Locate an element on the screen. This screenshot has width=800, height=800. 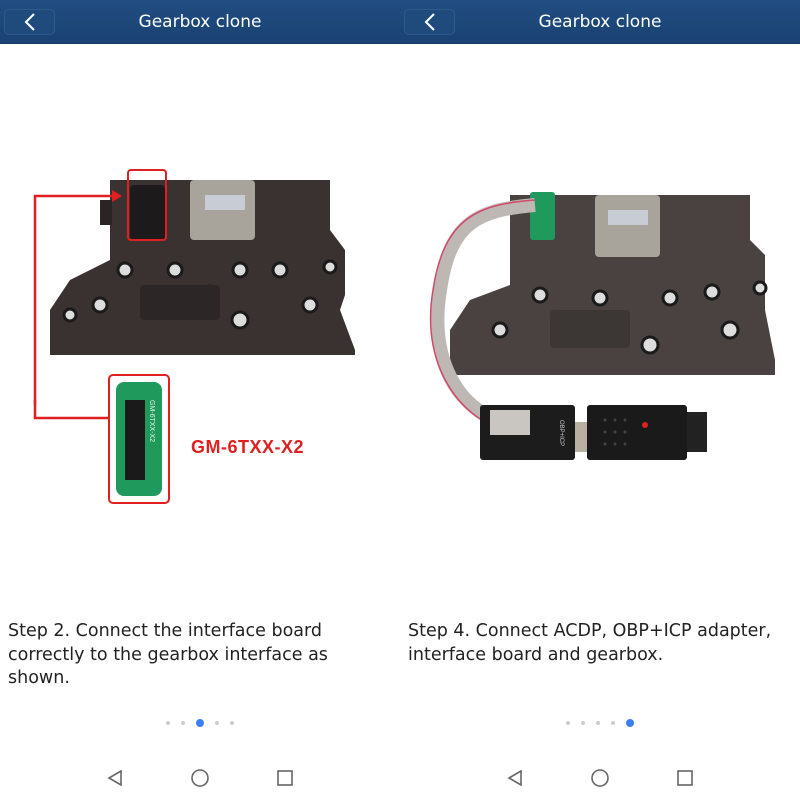
gearbox-adapter-photo: OBP+ICP is located at coordinates (602, 326).